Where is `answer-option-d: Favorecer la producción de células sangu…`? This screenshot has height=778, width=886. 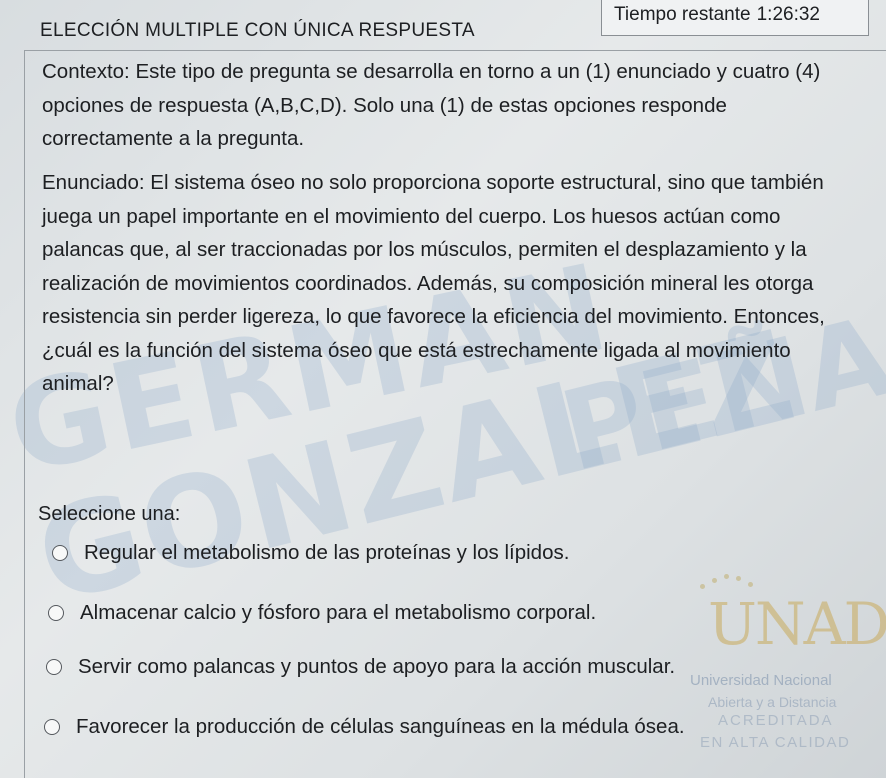 answer-option-d: Favorecer la producción de células sangu… is located at coordinates (364, 727).